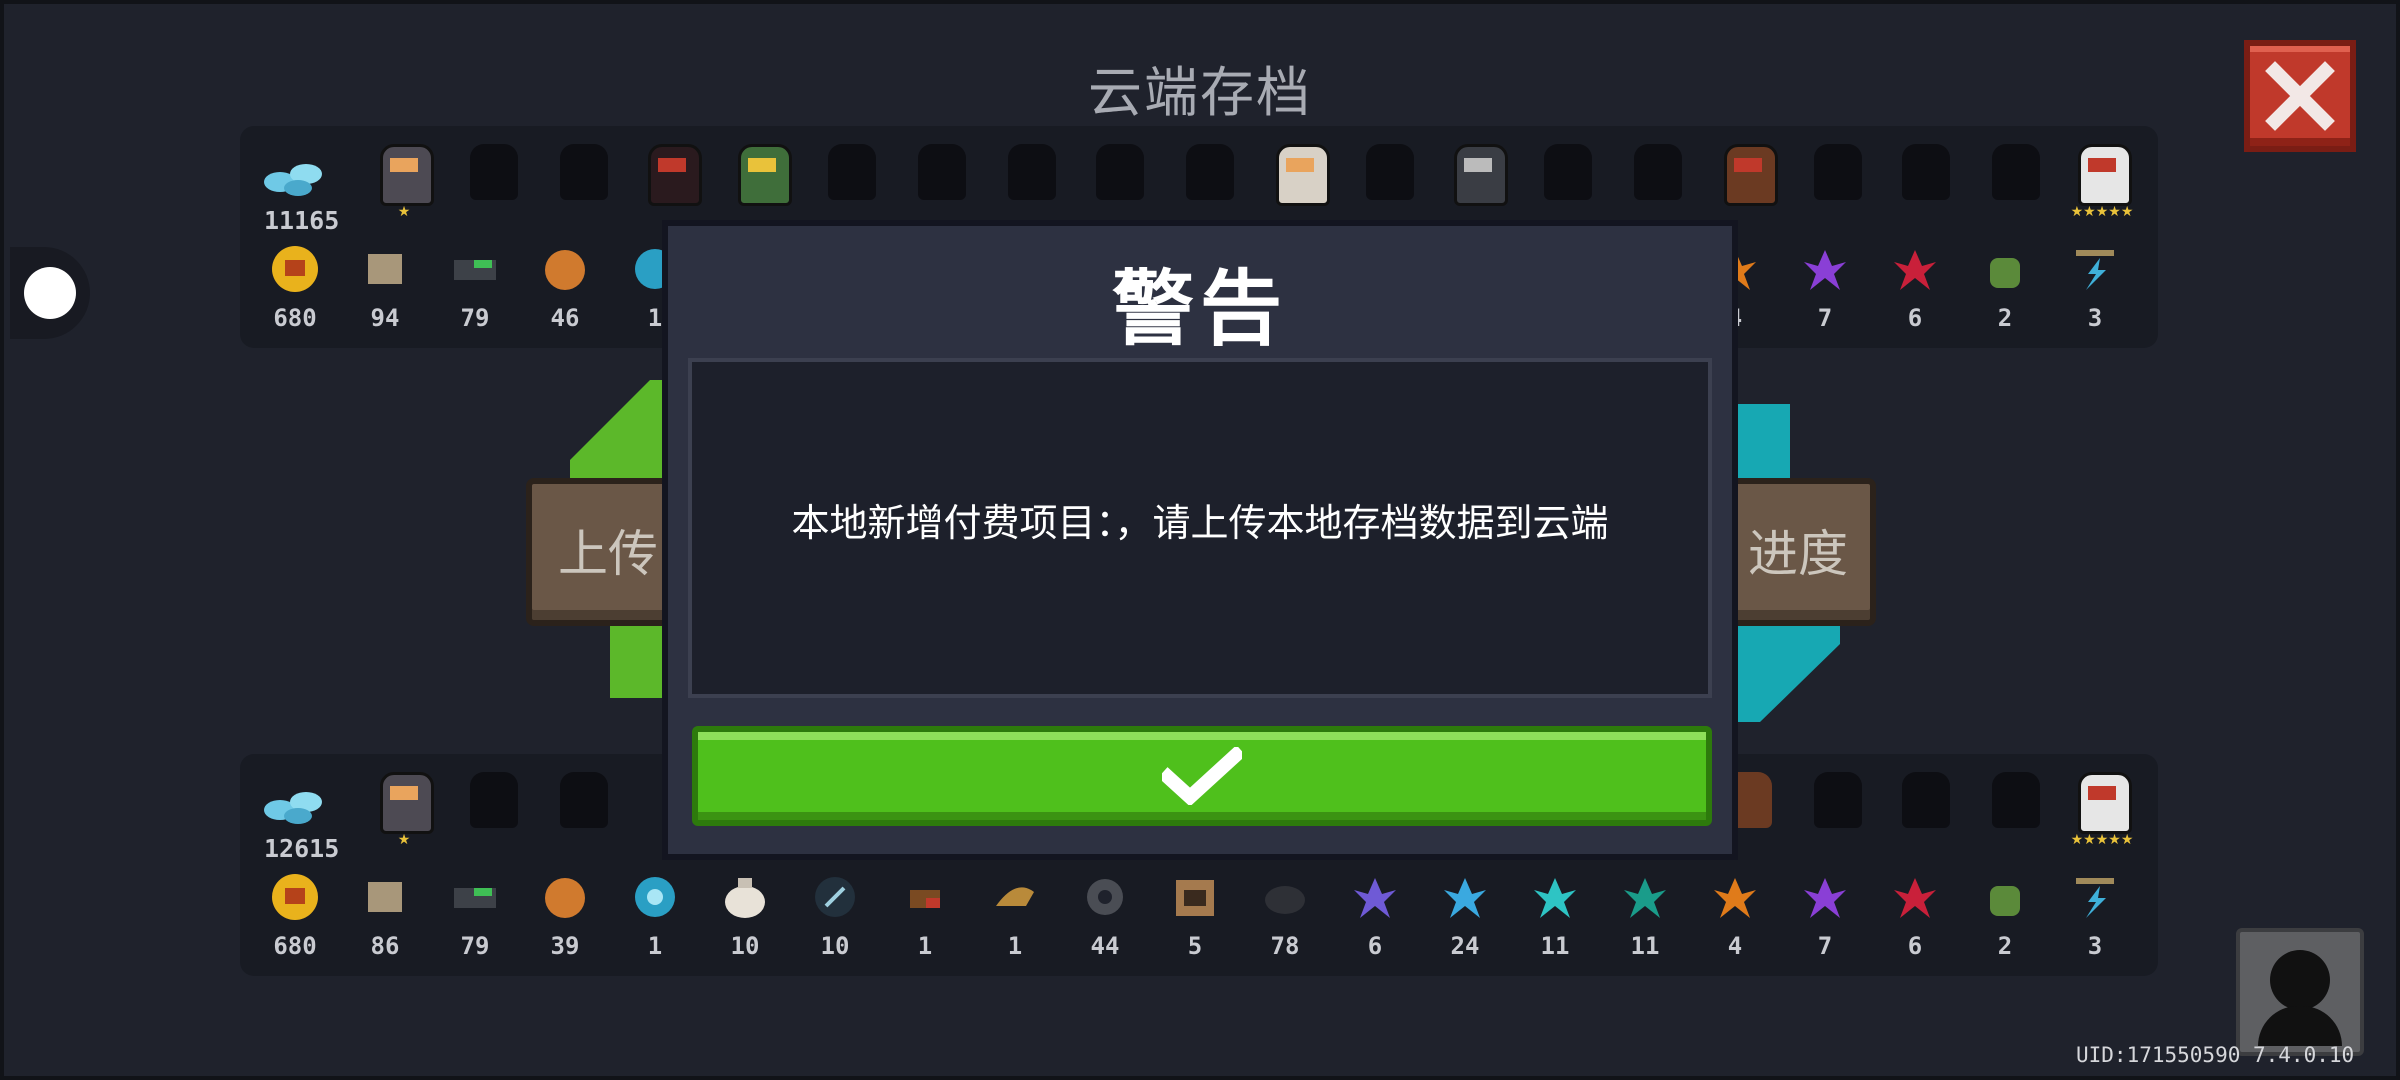  What do you see at coordinates (1478, 171) in the screenshot?
I see `character-officer` at bounding box center [1478, 171].